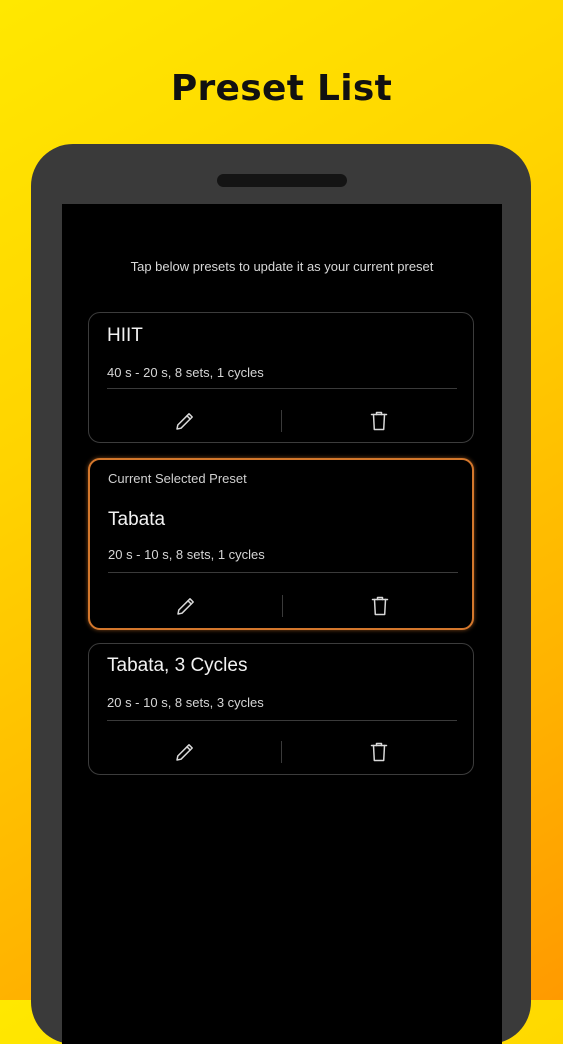 The image size is (563, 1044). I want to click on preset-name: Tabata, so click(137, 519).